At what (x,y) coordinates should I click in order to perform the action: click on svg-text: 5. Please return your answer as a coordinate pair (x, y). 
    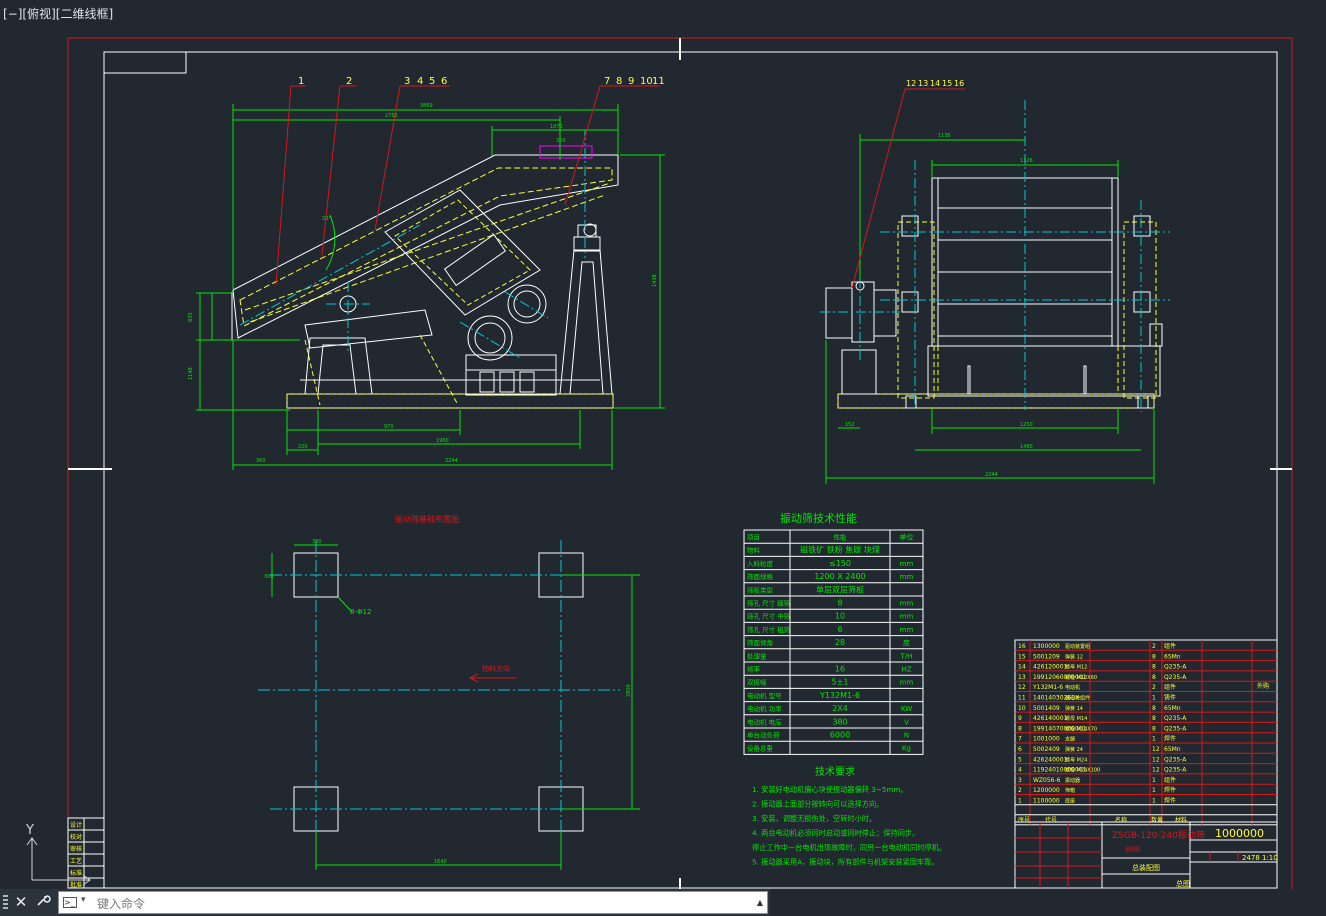
    Looking at the image, I should click on (432, 81).